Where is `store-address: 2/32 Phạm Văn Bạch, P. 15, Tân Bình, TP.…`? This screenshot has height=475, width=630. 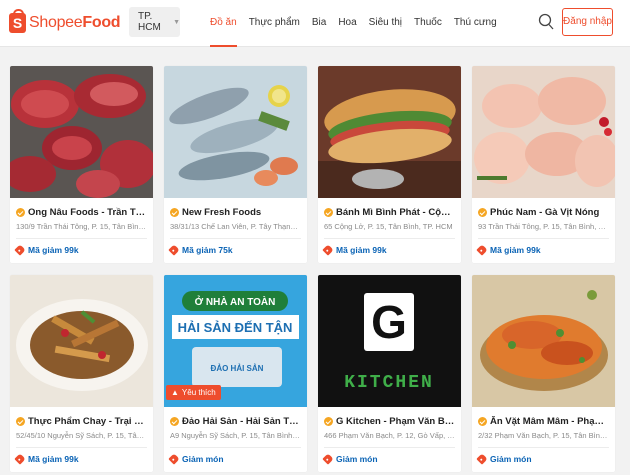
store-address: 2/32 Phạm Văn Bạch, P. 15, Tân Bình, TP.… is located at coordinates (543, 435).